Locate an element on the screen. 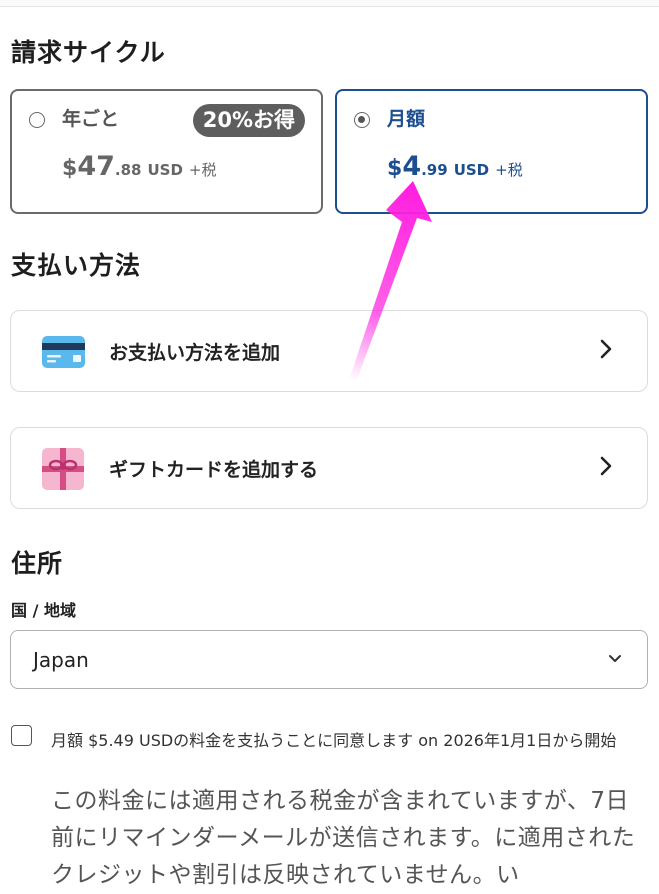  yearly-price: $47.88 USD +税 is located at coordinates (139, 166).